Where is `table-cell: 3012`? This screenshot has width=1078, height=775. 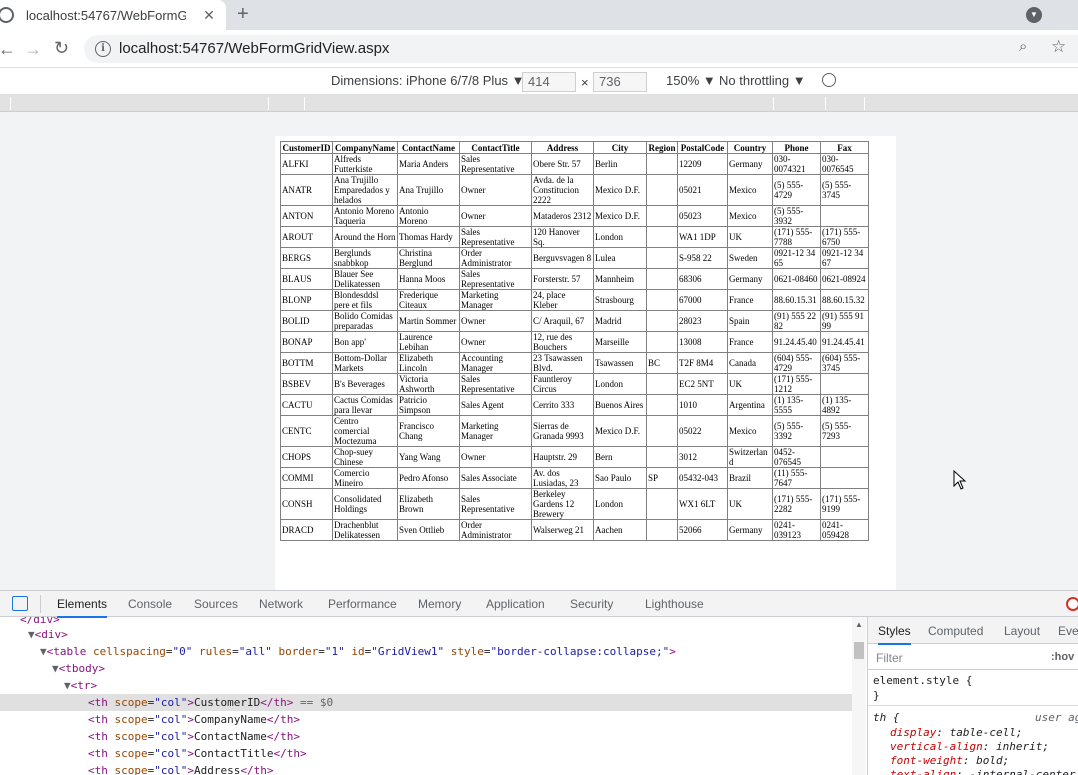 table-cell: 3012 is located at coordinates (702, 457).